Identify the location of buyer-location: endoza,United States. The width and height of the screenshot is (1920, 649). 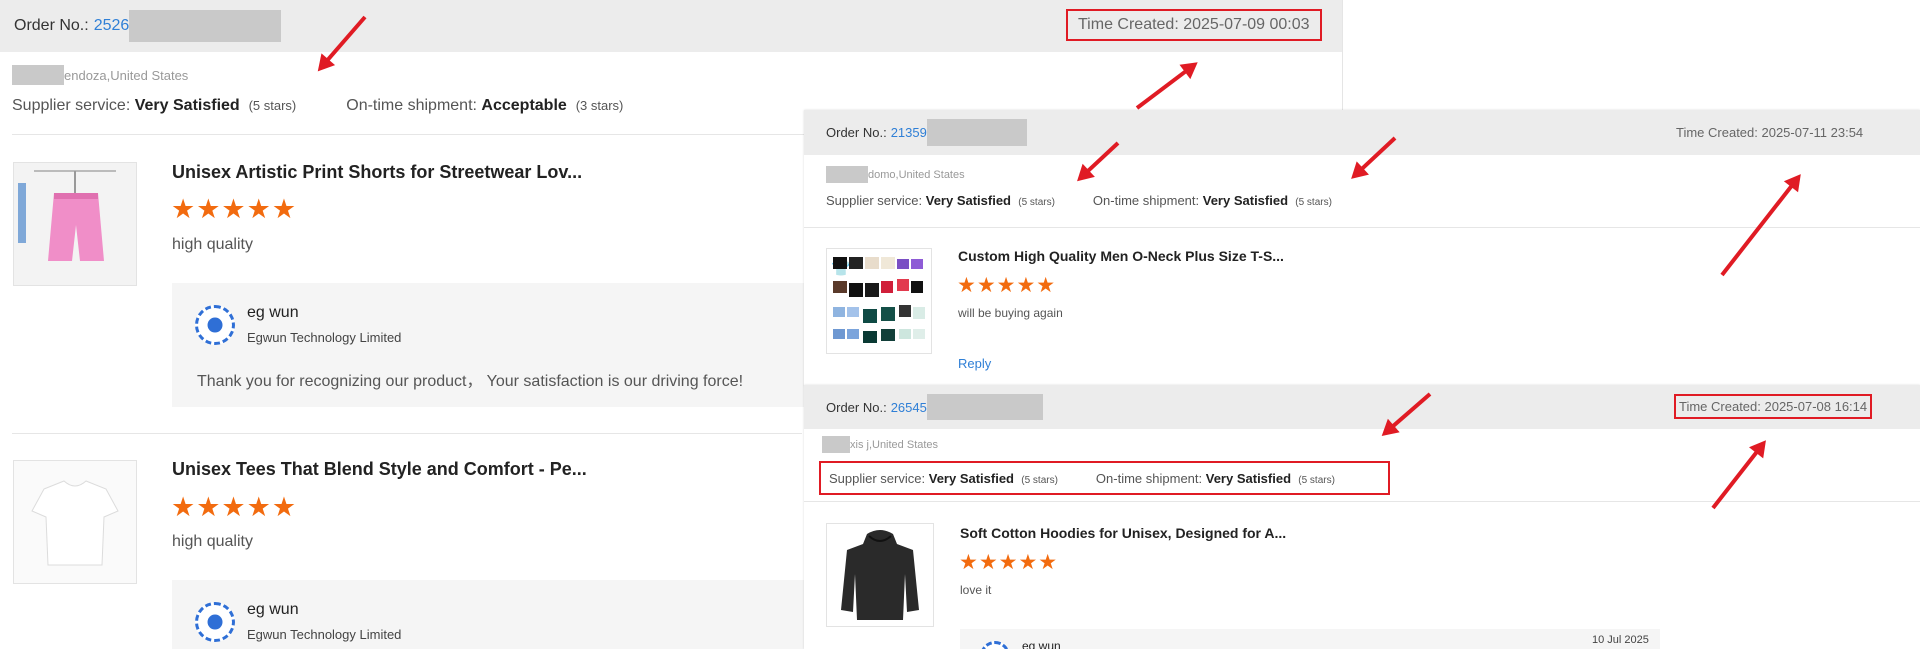
(100, 75).